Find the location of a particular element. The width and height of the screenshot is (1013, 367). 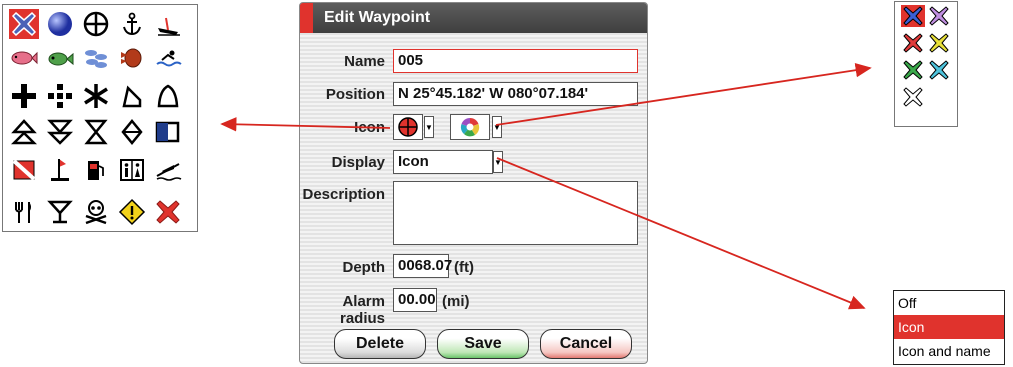

bell-buoy-icon is located at coordinates (168, 96).